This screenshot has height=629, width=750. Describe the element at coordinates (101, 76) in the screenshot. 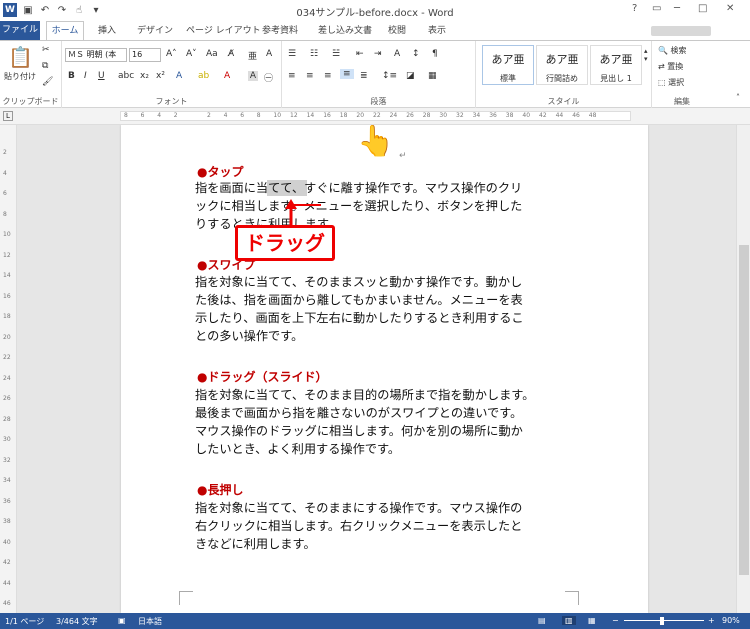

I see `underline-icon: U` at that location.